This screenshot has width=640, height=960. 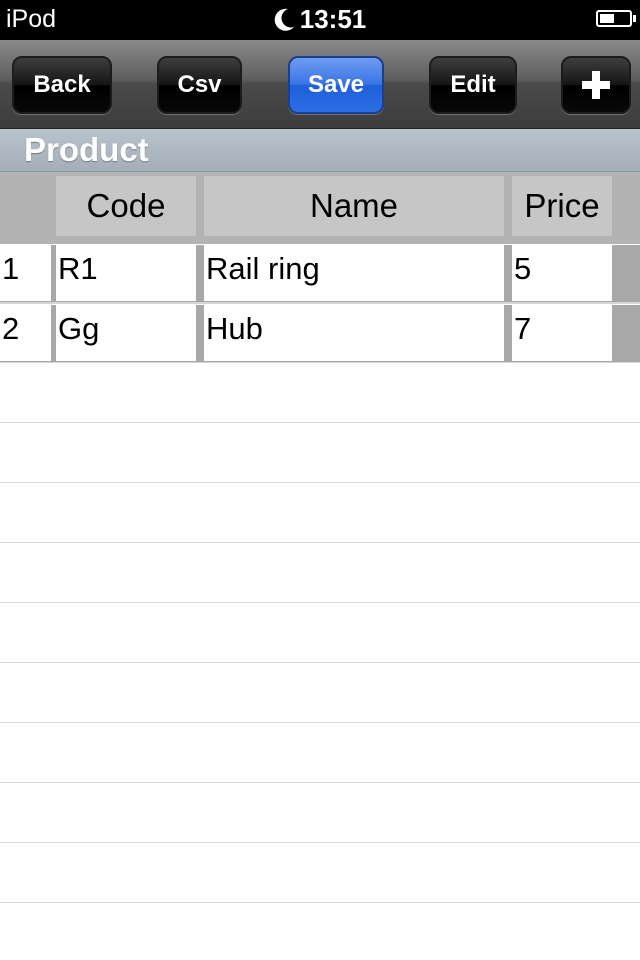 I want to click on save-button-label: Save, so click(x=336, y=84).